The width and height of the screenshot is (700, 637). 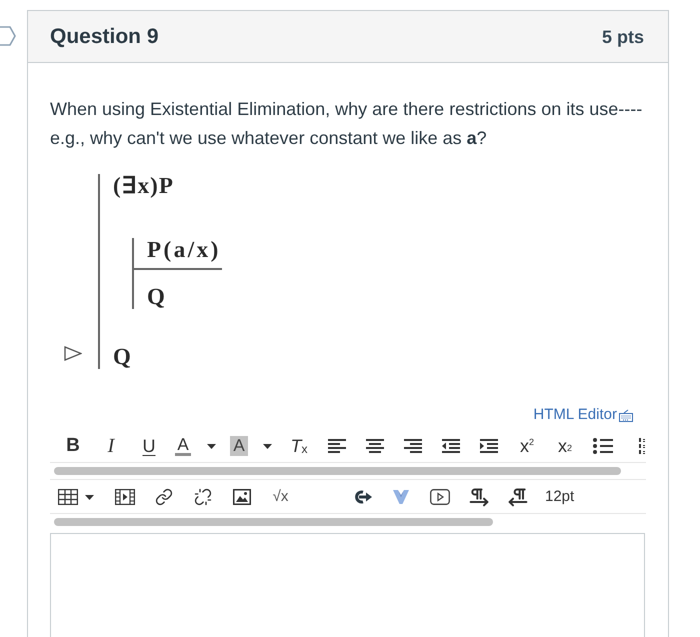 I want to click on premise-formula: (∃x)P, so click(x=144, y=186).